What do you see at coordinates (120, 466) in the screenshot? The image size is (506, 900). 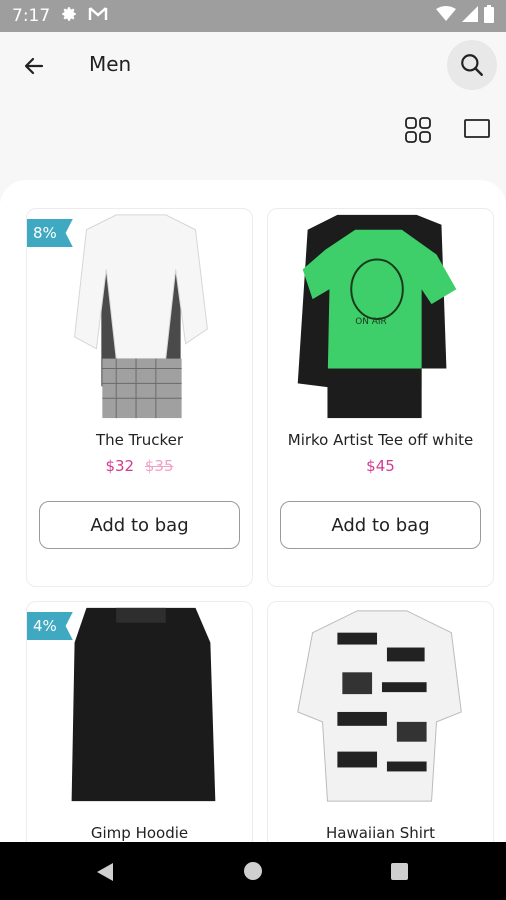 I see `current-price: $32` at bounding box center [120, 466].